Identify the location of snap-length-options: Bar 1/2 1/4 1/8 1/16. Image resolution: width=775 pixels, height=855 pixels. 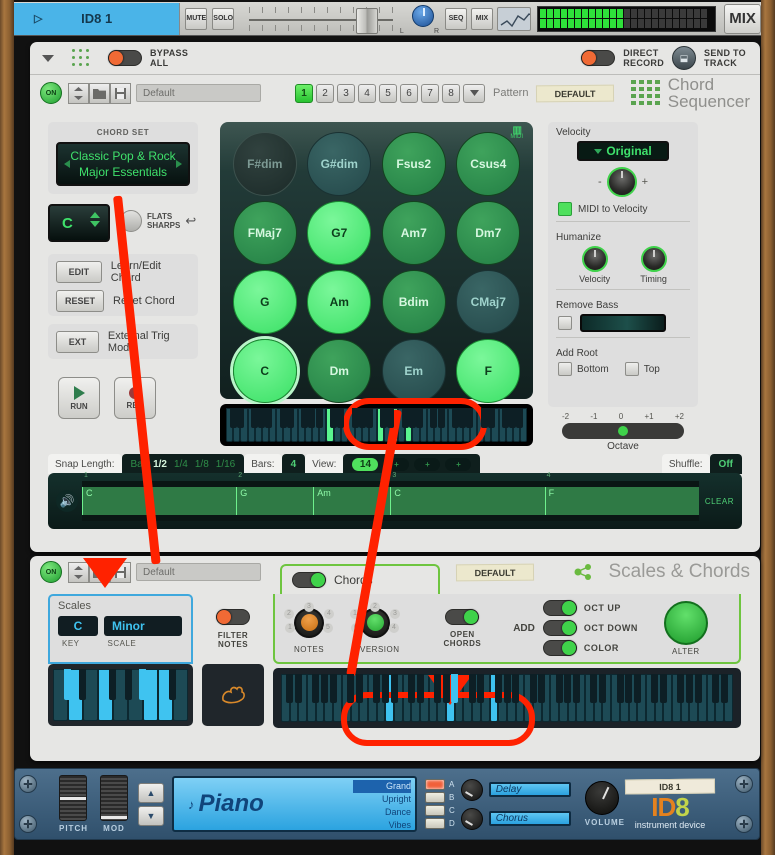
(183, 464).